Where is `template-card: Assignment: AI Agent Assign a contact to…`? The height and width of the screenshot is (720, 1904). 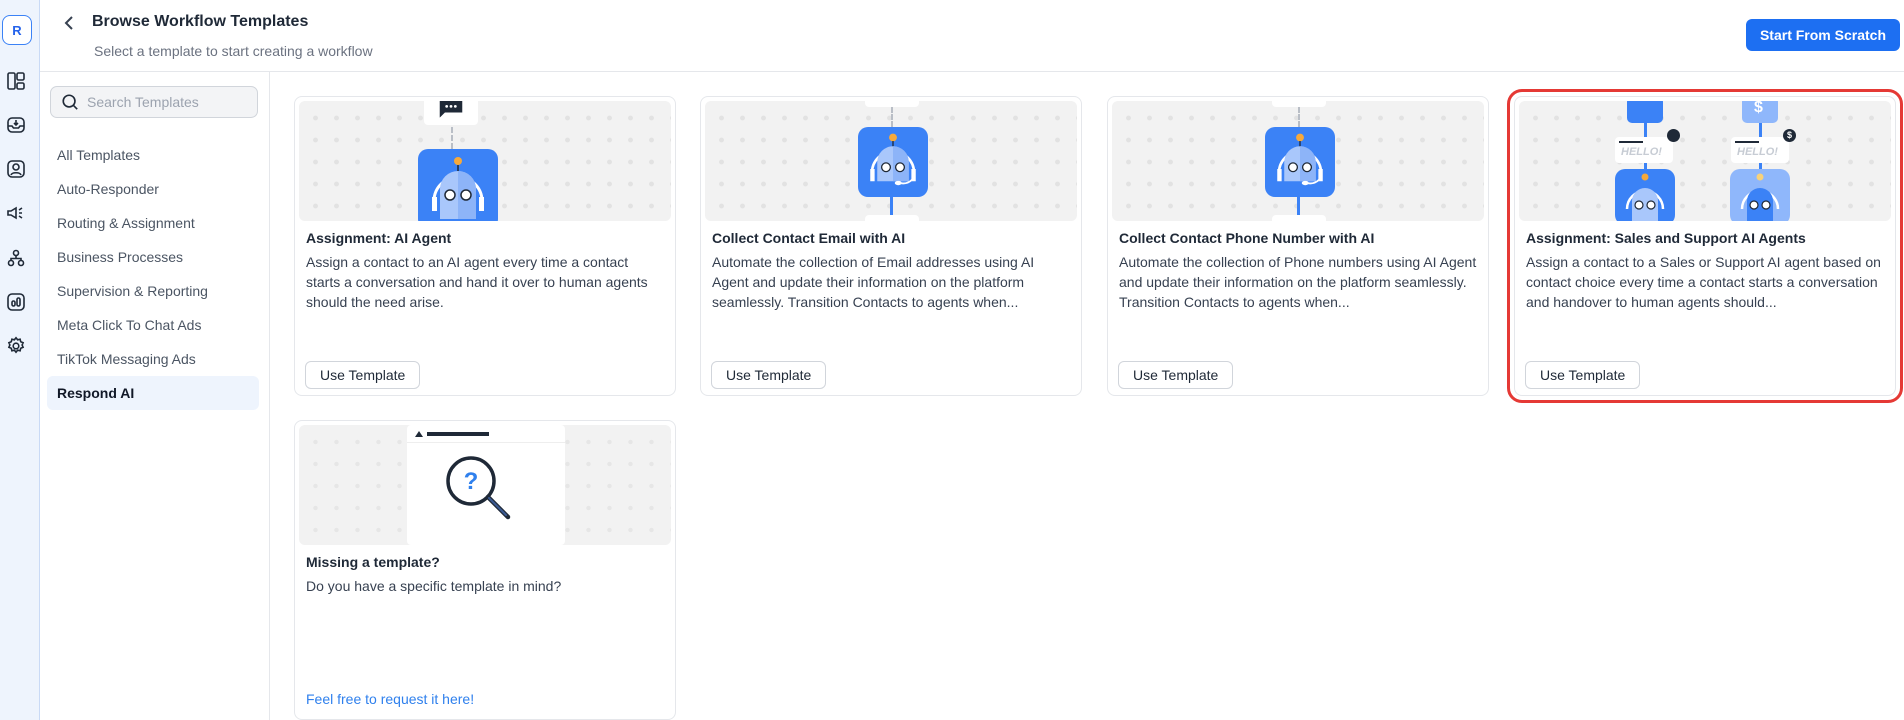
template-card: Assignment: AI Agent Assign a contact to… is located at coordinates (485, 246).